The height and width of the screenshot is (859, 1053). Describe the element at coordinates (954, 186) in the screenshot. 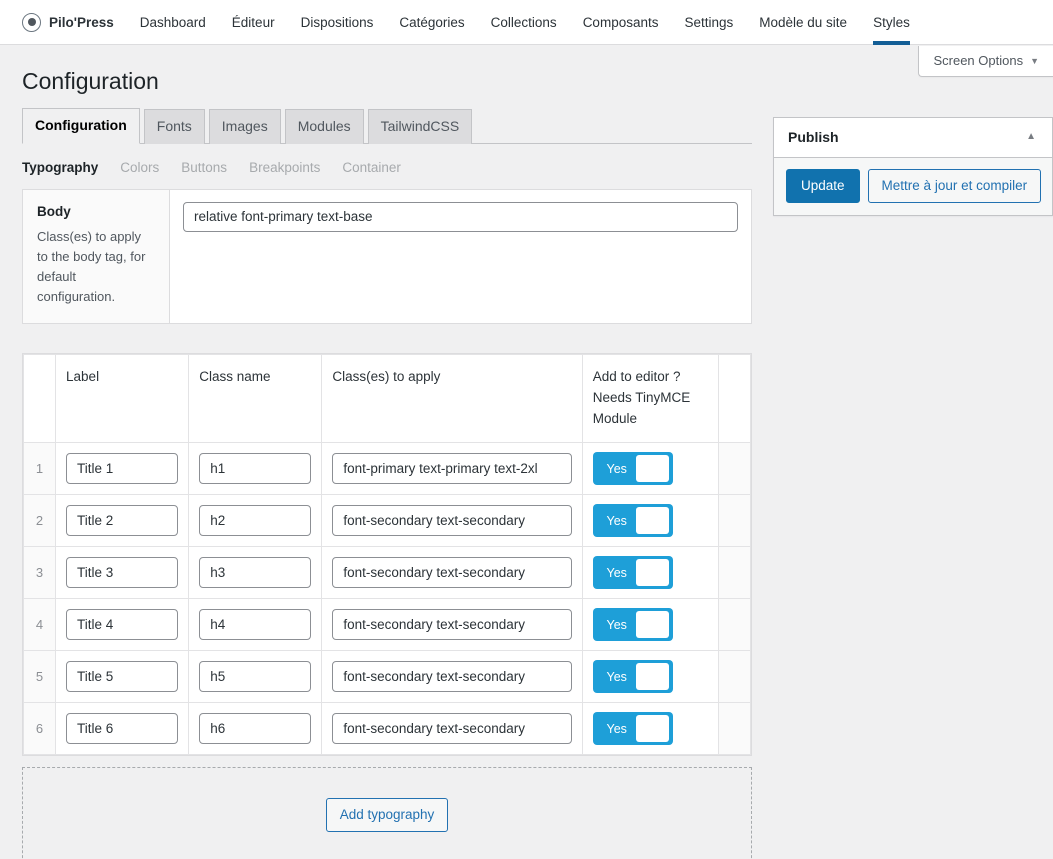

I see `update-and-compile-button: Mettre à jour et compiler` at that location.